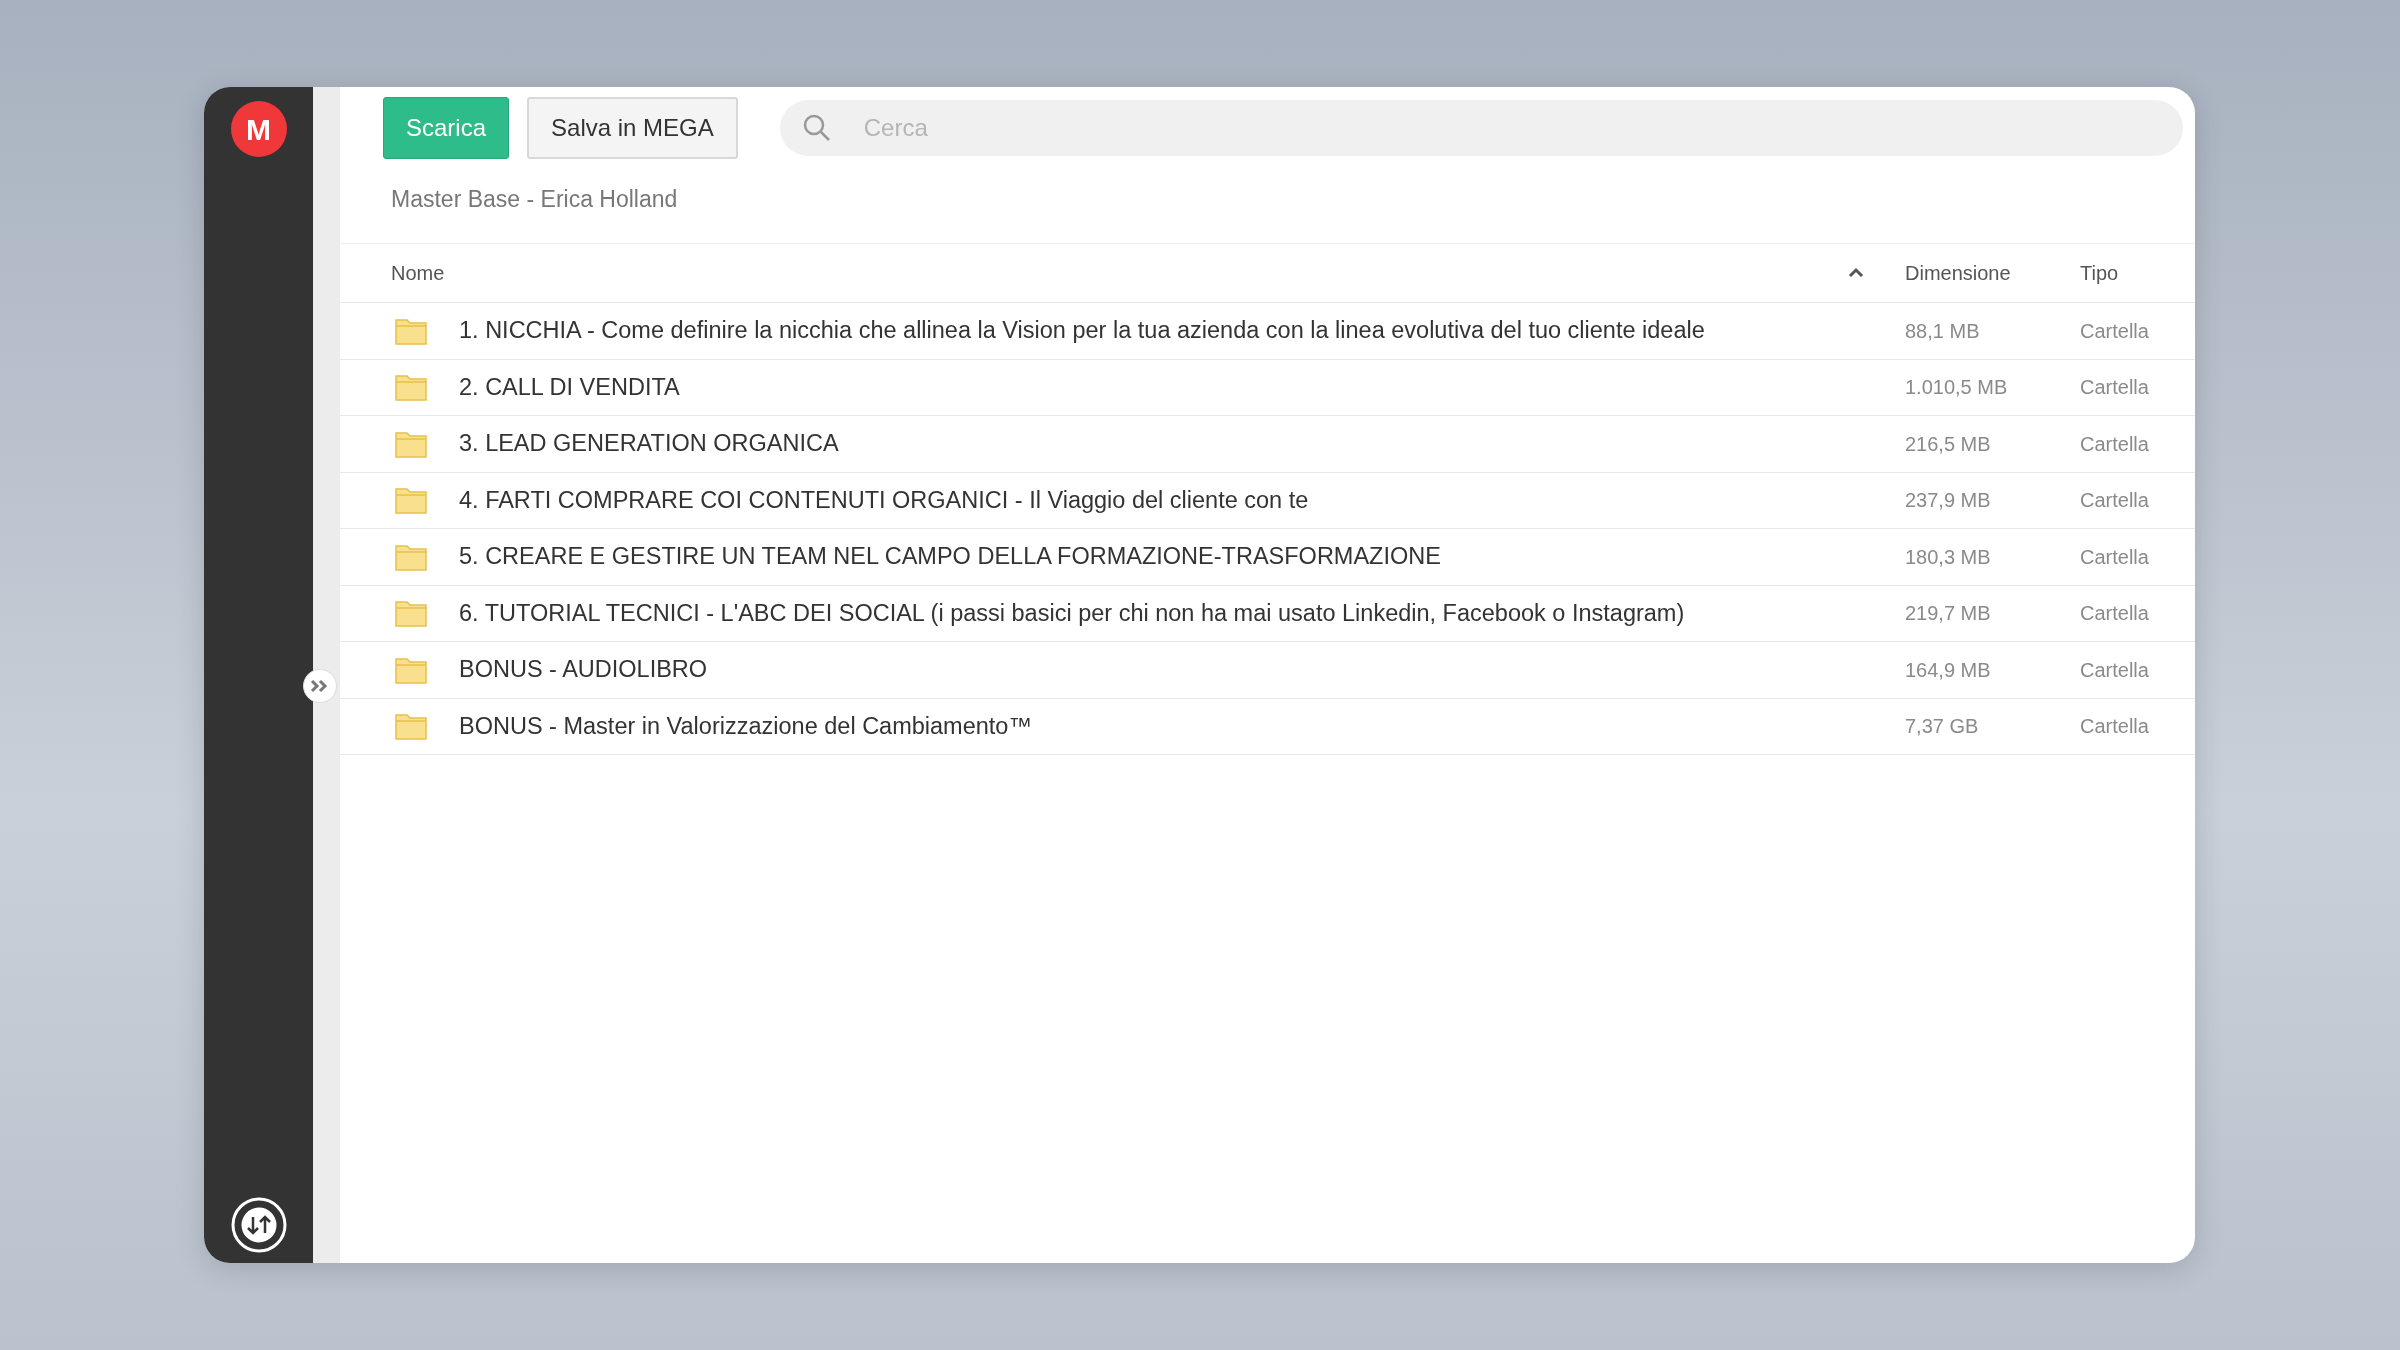 This screenshot has height=1350, width=2400. What do you see at coordinates (258, 129) in the screenshot?
I see `logo: M` at bounding box center [258, 129].